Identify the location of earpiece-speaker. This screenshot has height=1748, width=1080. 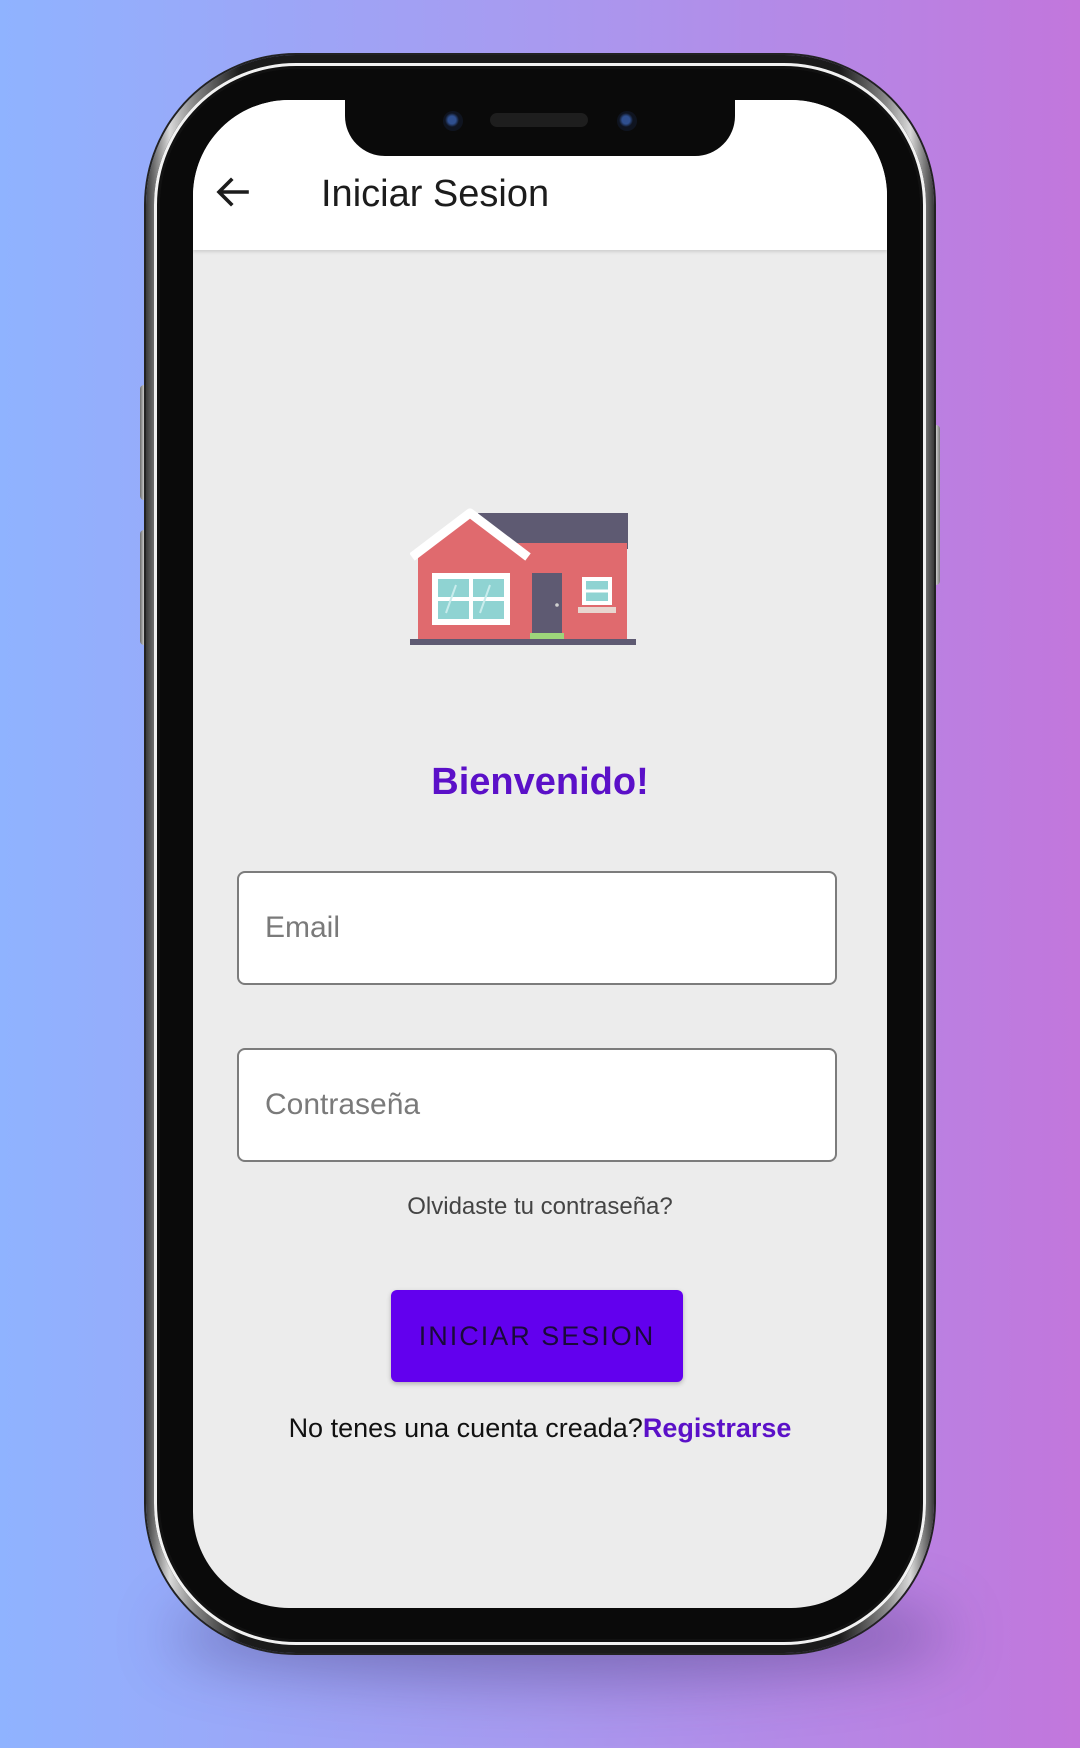
(539, 120).